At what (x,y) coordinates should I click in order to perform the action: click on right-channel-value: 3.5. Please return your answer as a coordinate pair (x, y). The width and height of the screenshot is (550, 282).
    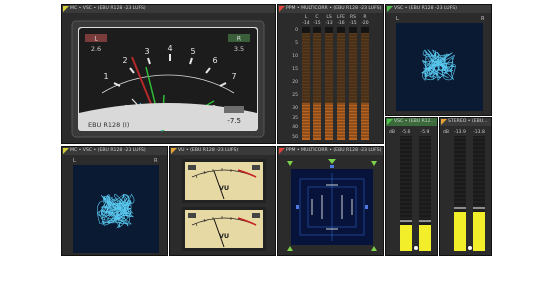
    Looking at the image, I should click on (239, 49).